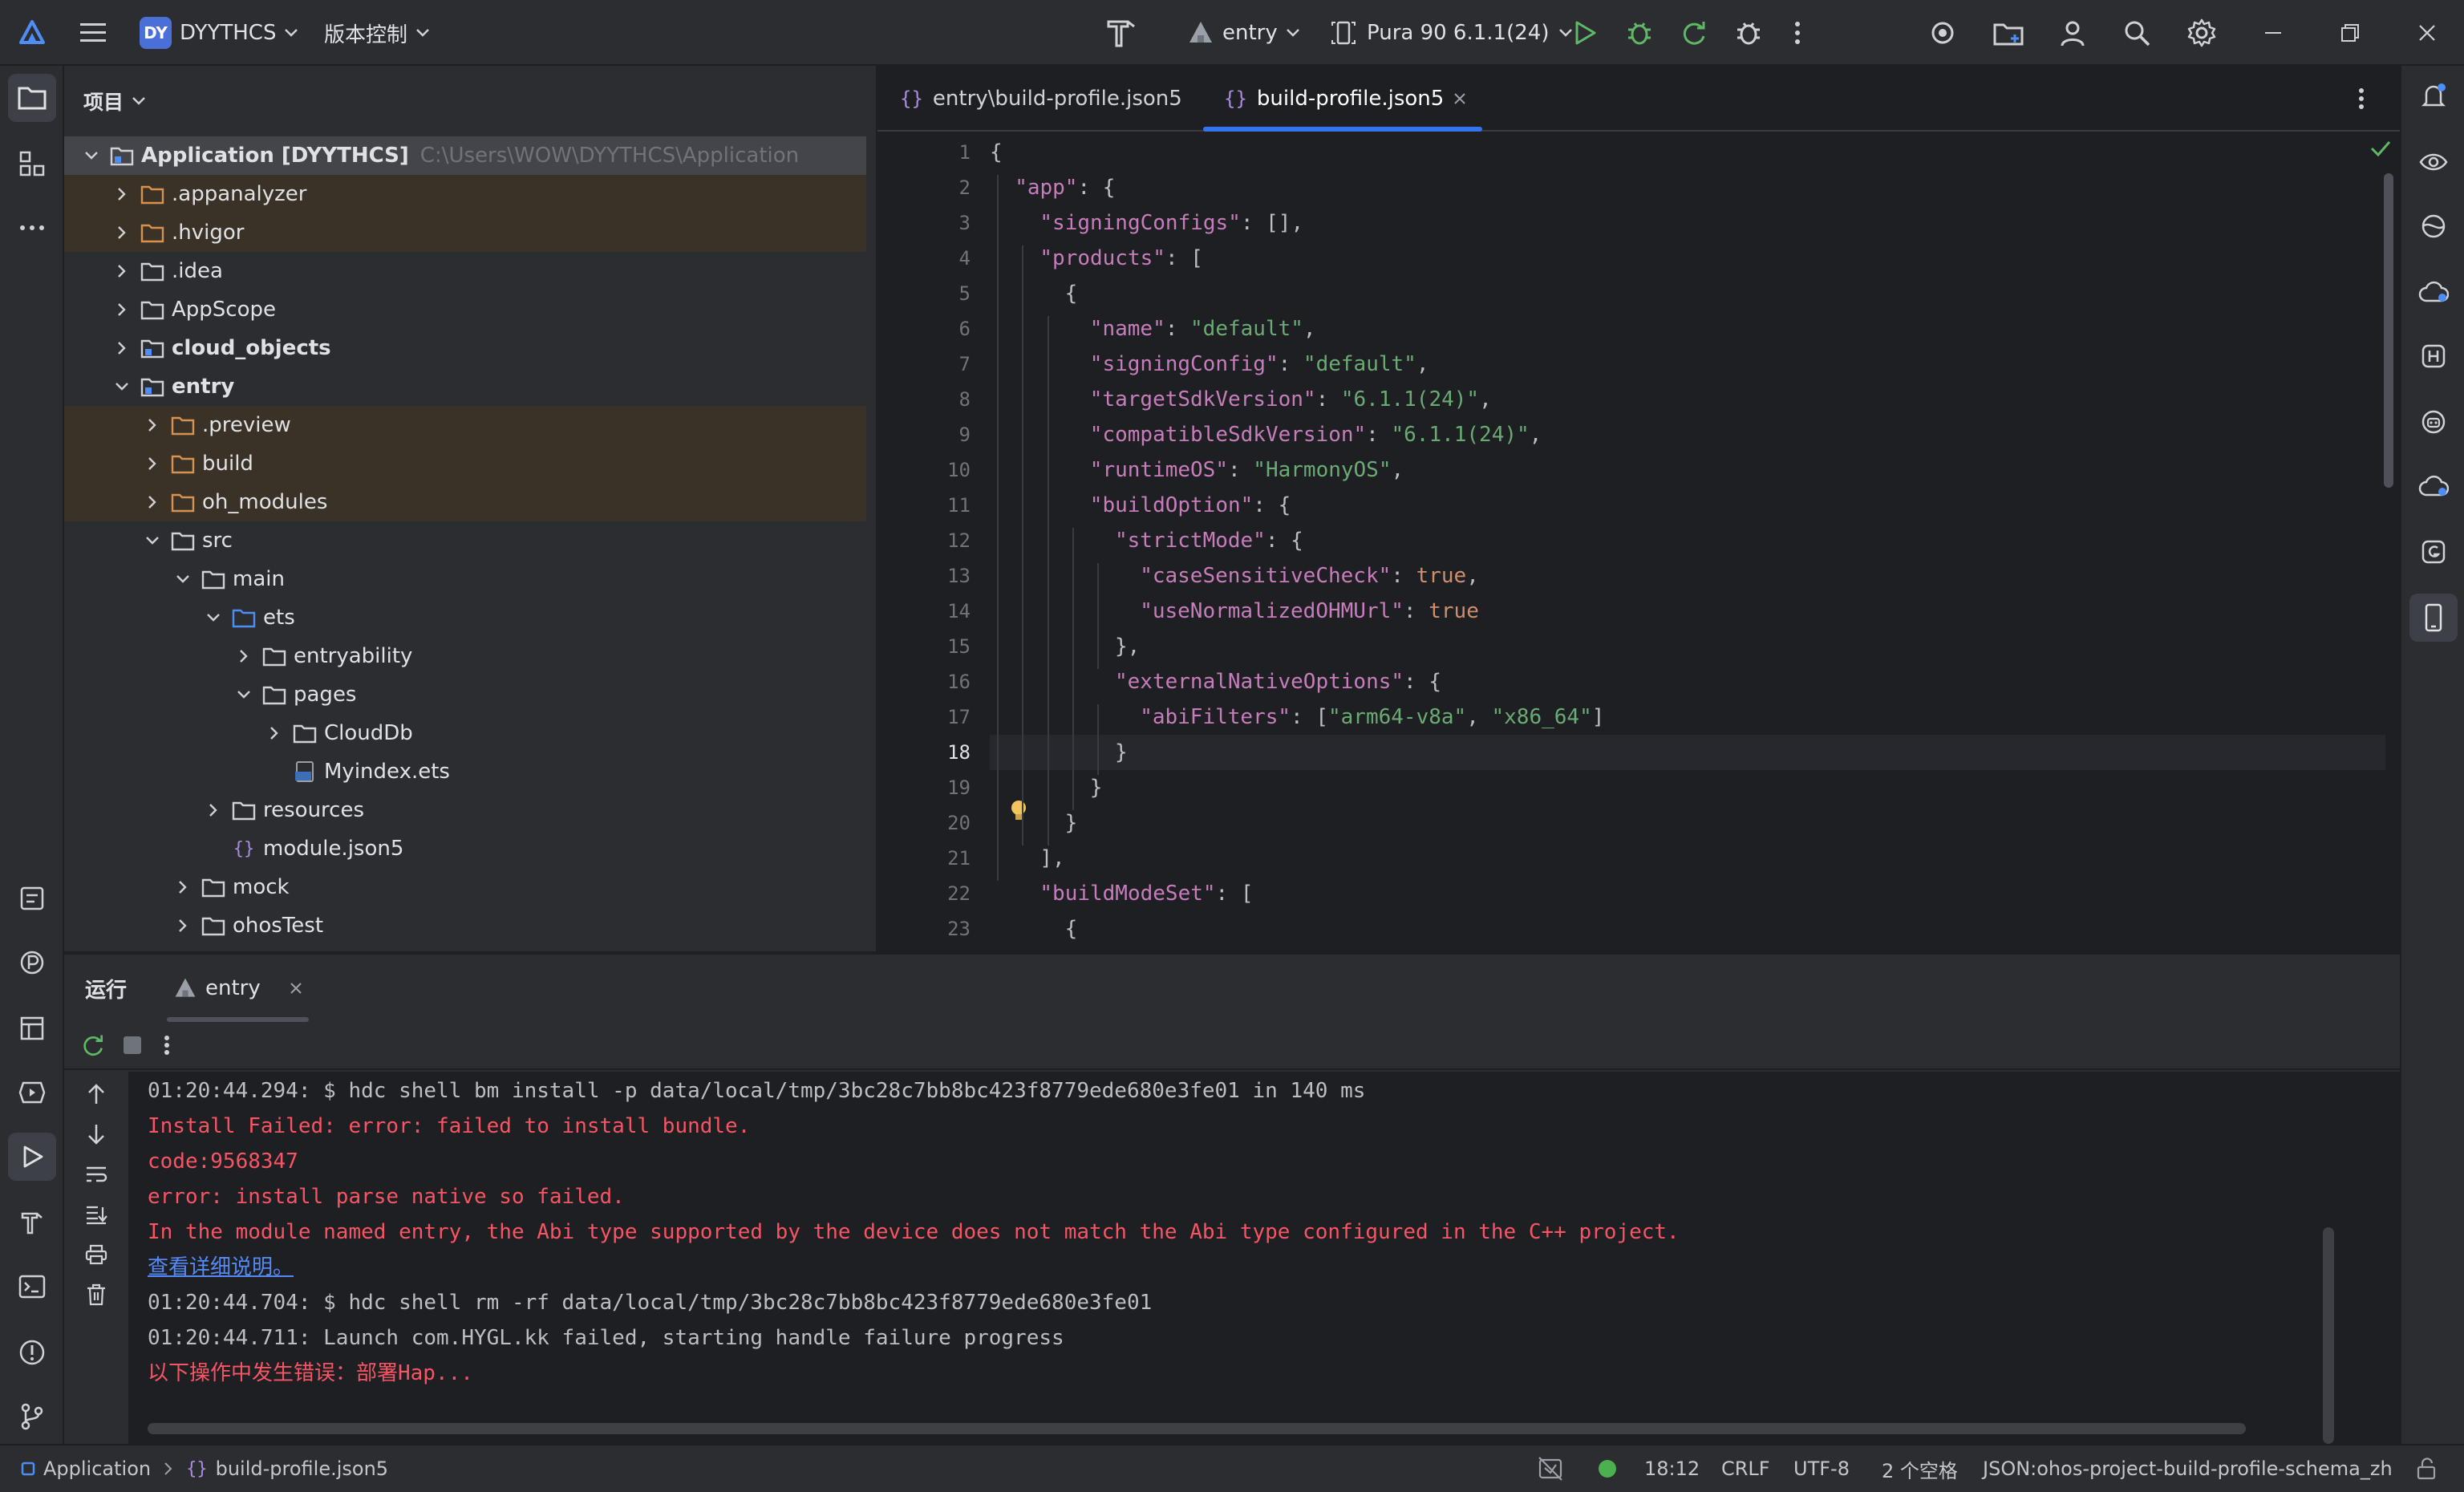 The height and width of the screenshot is (1492, 2464). What do you see at coordinates (219, 33) in the screenshot?
I see `project-switcher: DY DYYTHCS` at bounding box center [219, 33].